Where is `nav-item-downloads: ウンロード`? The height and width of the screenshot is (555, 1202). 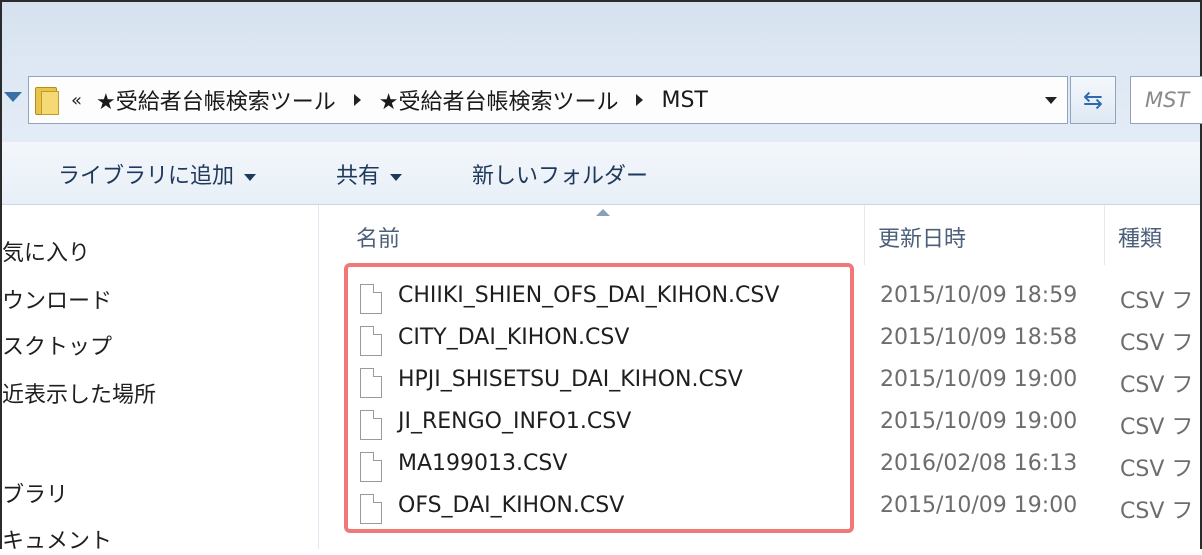
nav-item-downloads: ウンロード is located at coordinates (57, 299).